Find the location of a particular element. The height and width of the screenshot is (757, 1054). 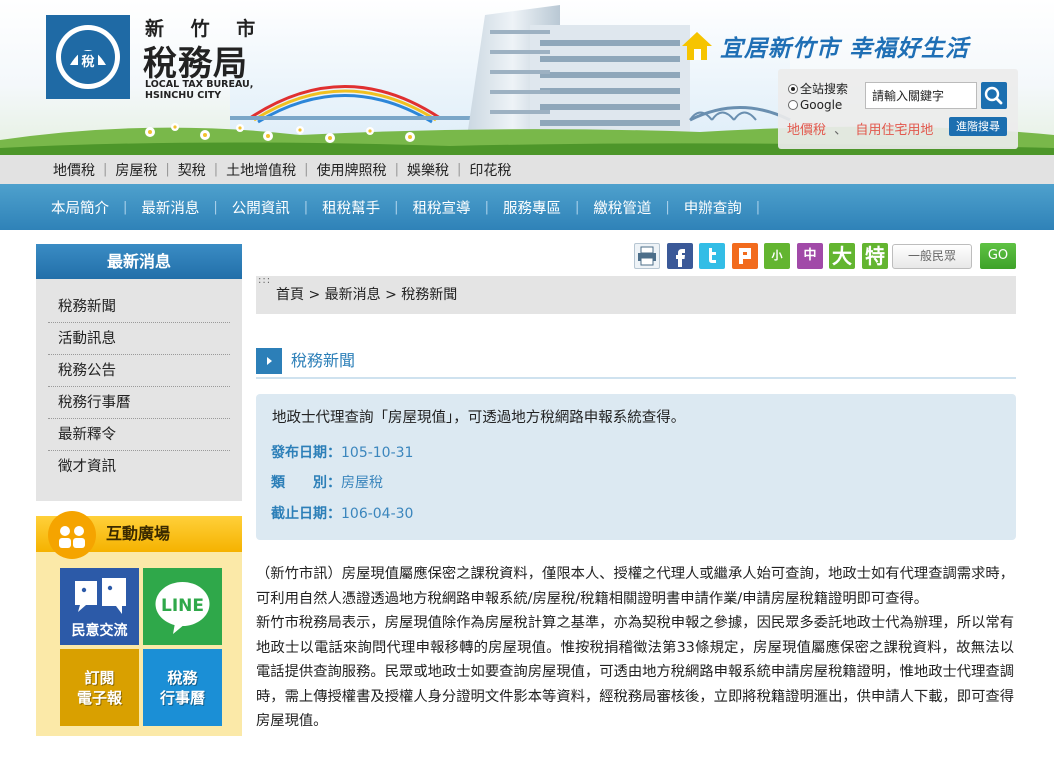

search-icon is located at coordinates (993, 95).